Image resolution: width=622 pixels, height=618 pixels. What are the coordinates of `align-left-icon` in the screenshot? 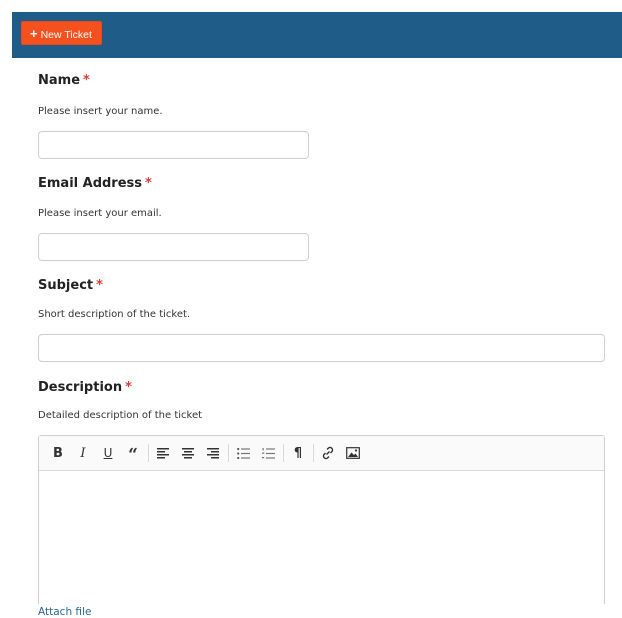 It's located at (163, 452).